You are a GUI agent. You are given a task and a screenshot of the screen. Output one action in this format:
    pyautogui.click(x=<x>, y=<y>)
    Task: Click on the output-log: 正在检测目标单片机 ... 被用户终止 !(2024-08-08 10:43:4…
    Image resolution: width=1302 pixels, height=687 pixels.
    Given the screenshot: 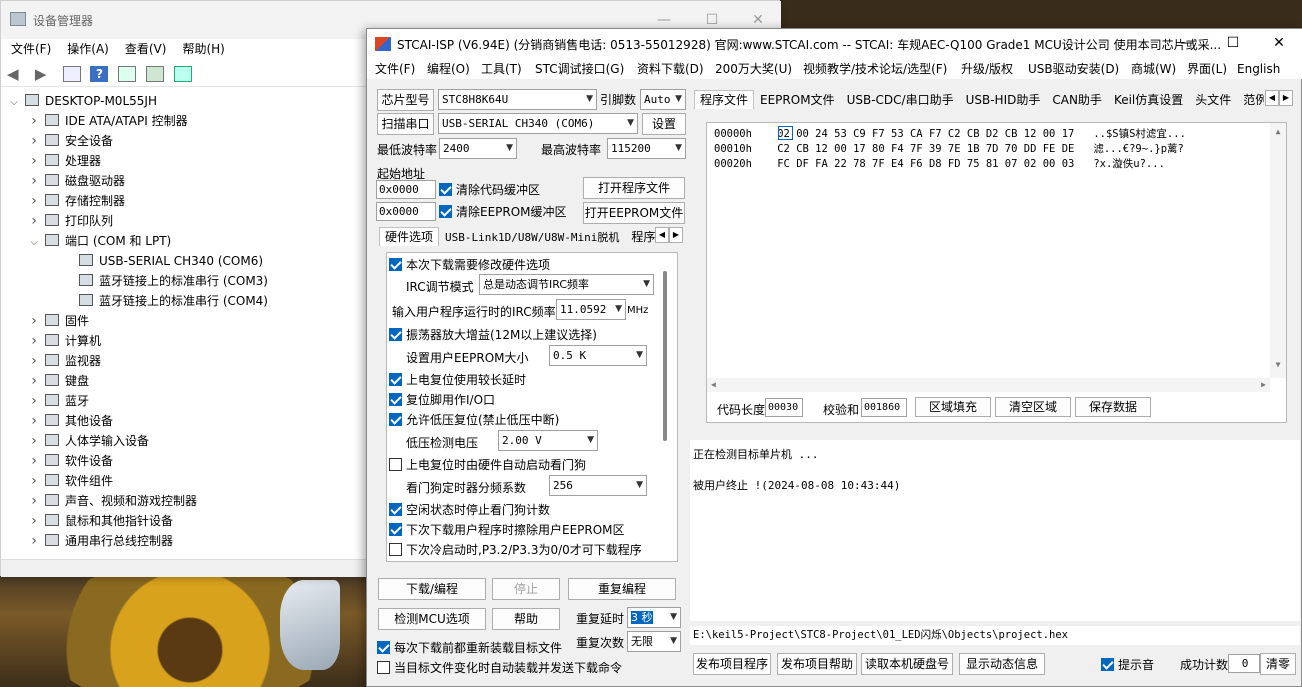 What is the action you would take?
    pyautogui.click(x=995, y=530)
    